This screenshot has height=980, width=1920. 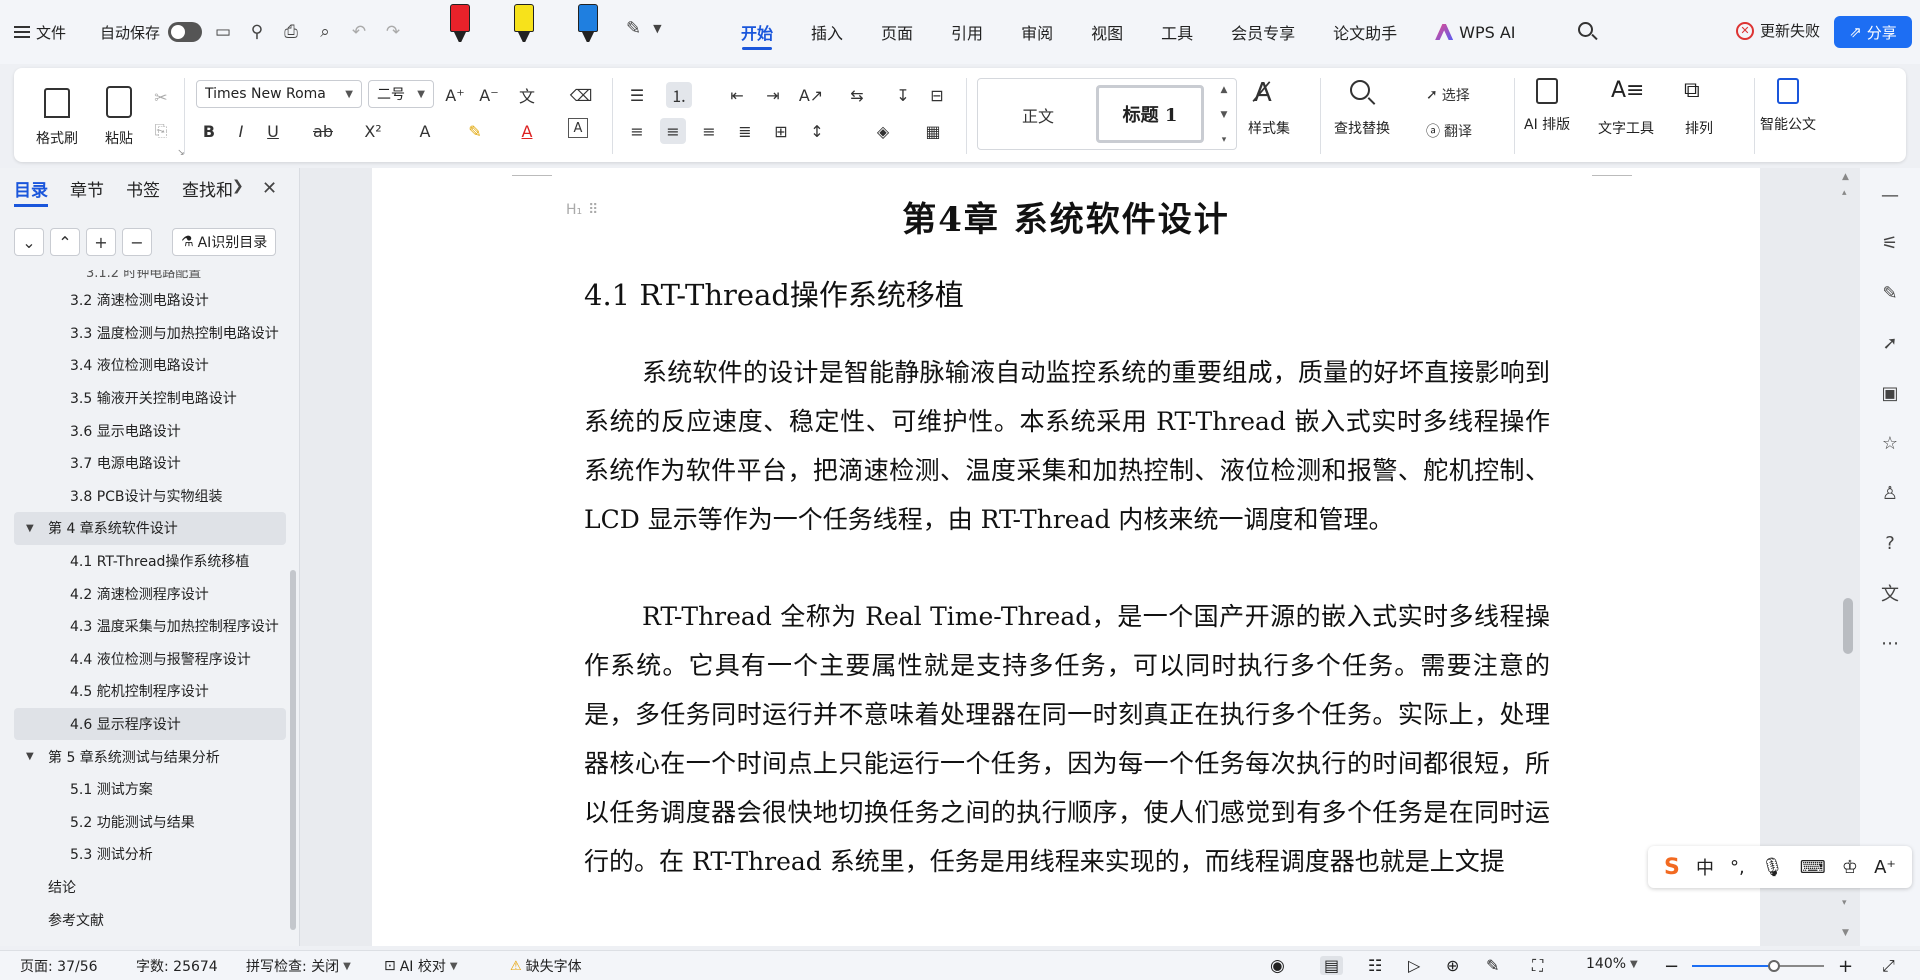 What do you see at coordinates (1037, 32) in the screenshot?
I see `tab-review: 审阅` at bounding box center [1037, 32].